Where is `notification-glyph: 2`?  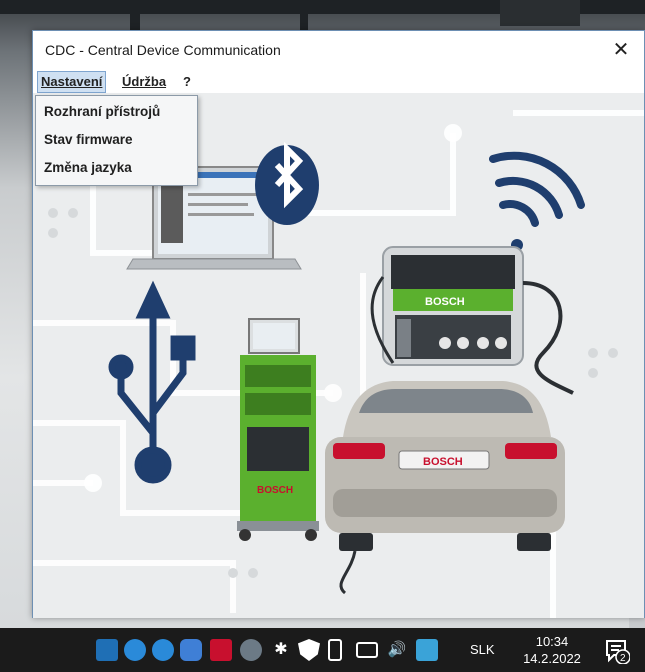 notification-glyph: 2 is located at coordinates (618, 652).